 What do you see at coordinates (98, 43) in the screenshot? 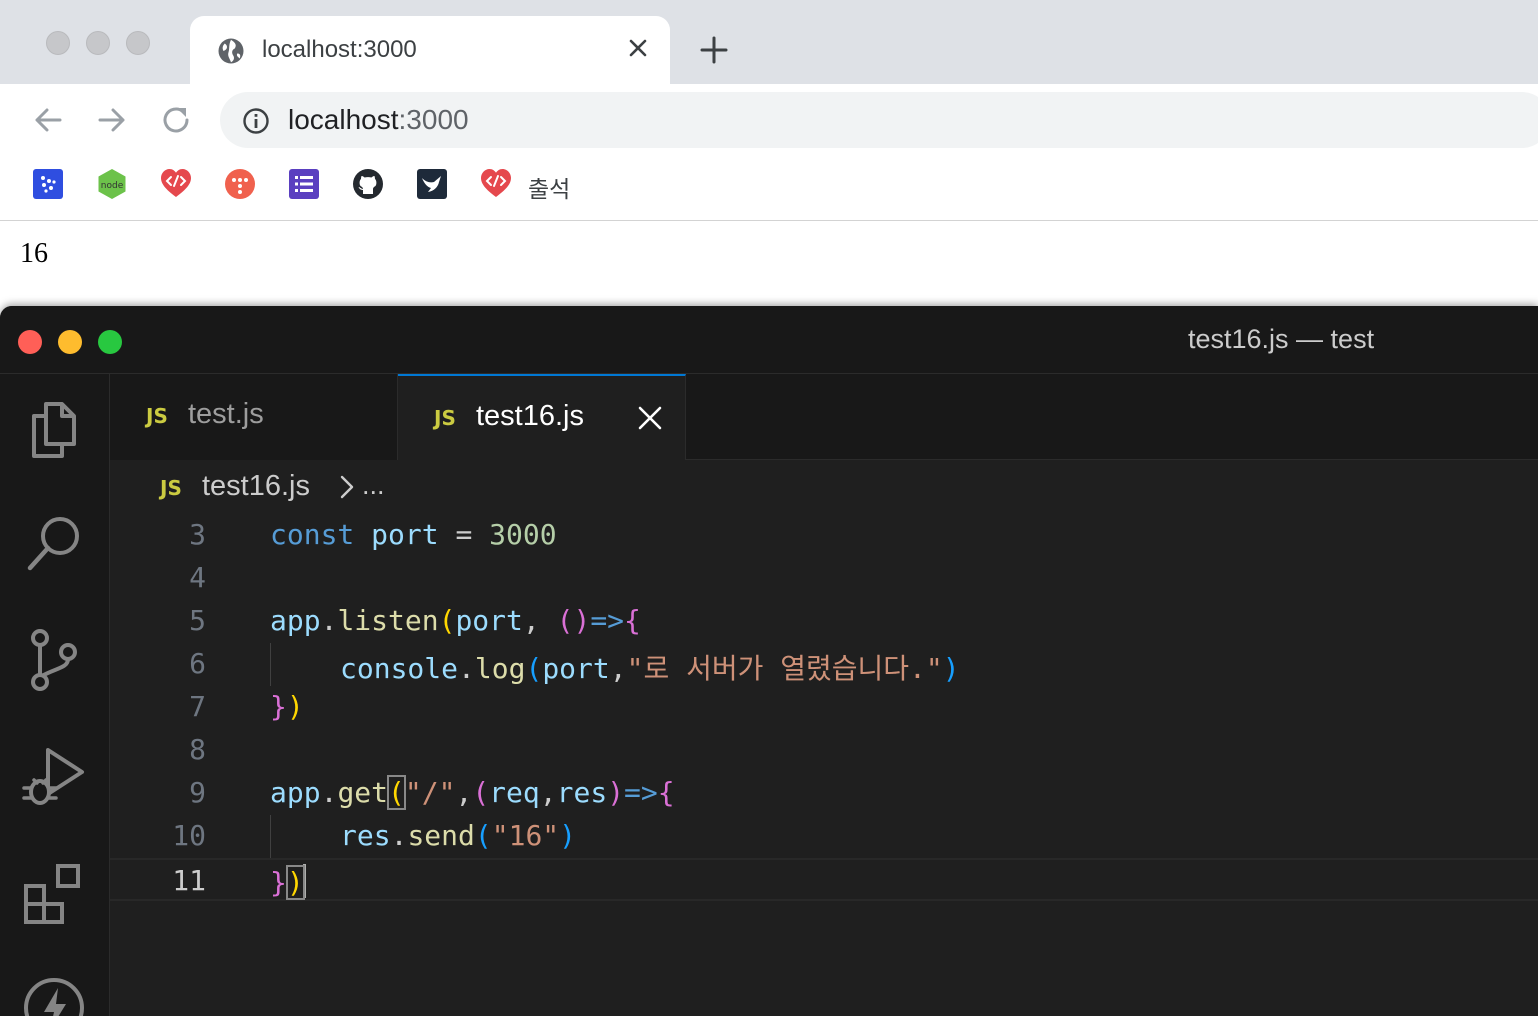
I see `browser-minimize-button` at bounding box center [98, 43].